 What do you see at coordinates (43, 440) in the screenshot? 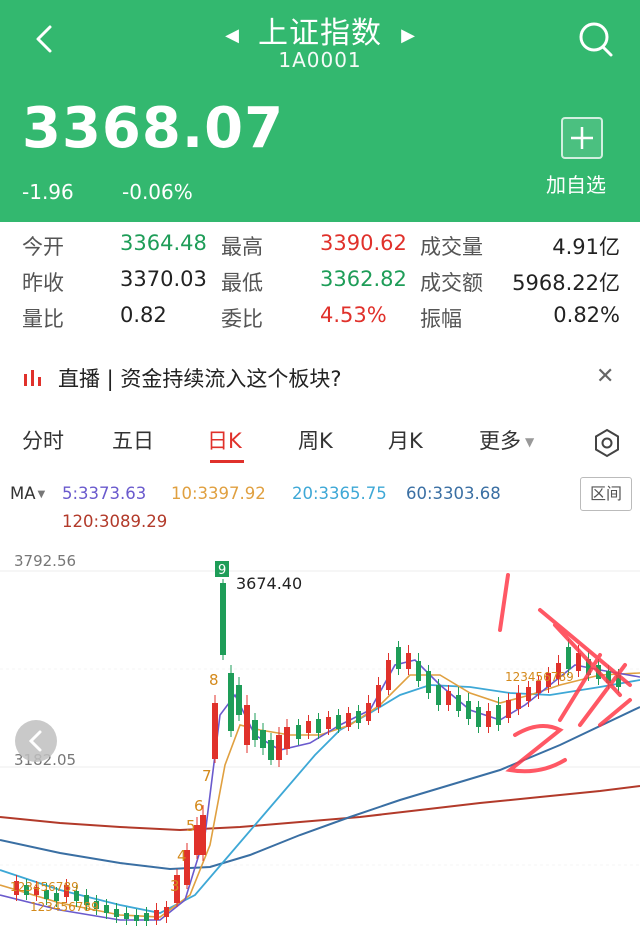
I see `tab-intraday: 分时` at bounding box center [43, 440].